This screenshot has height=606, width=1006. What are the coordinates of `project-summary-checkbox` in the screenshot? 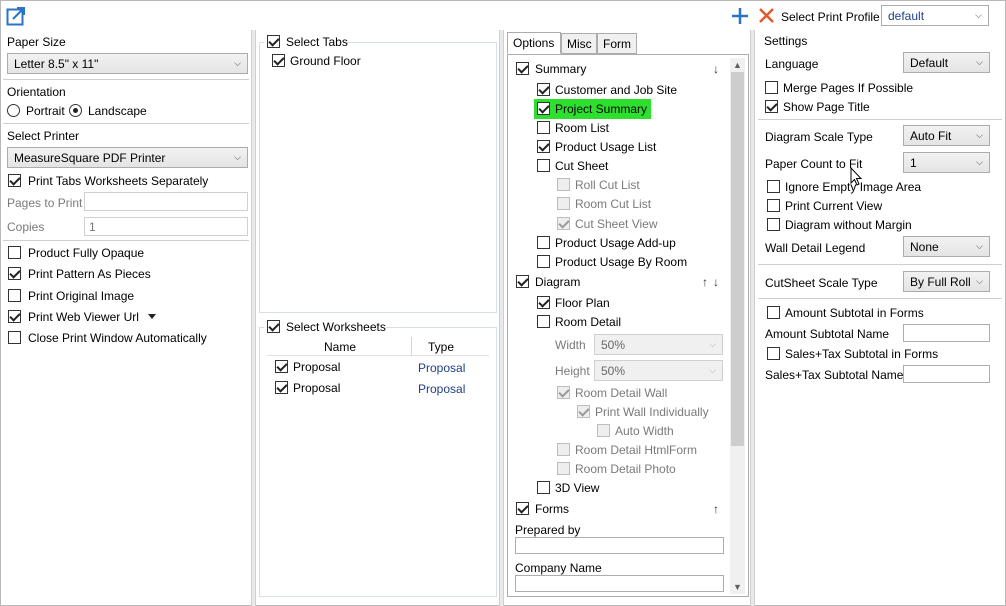 It's located at (543, 108).